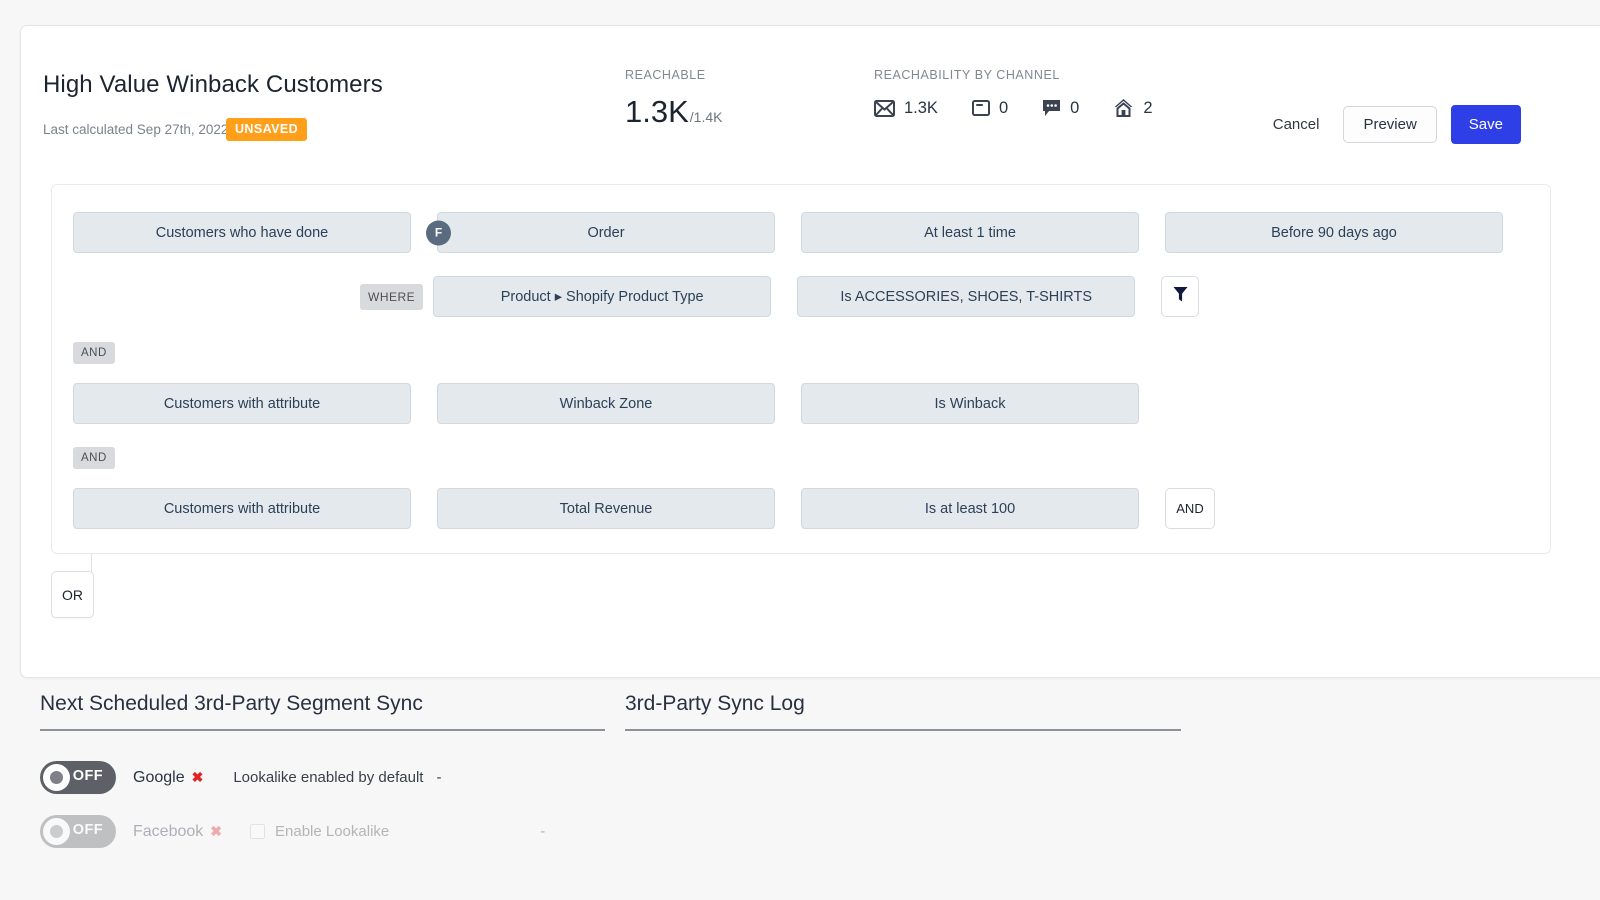  I want to click on facebook-provider-name: Facebook, so click(168, 831).